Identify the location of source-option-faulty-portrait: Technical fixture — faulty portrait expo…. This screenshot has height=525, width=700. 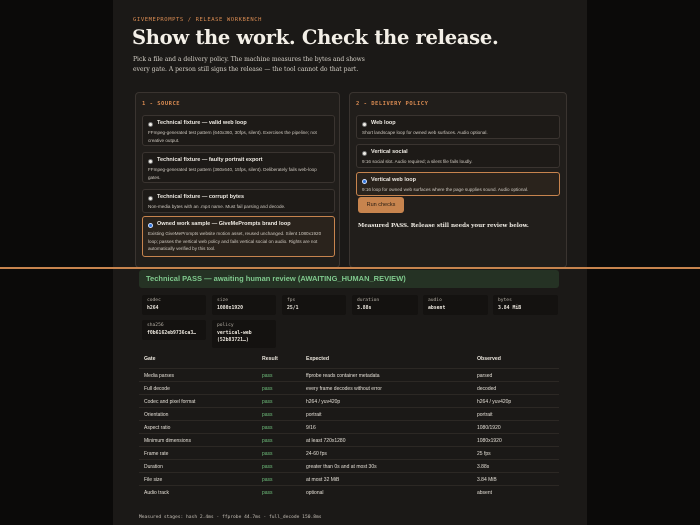
(238, 167).